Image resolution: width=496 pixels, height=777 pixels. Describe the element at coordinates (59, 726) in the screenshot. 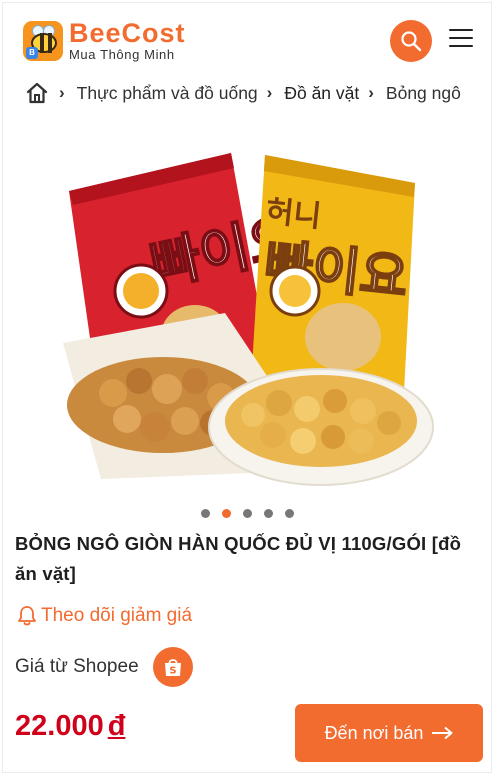

I see `price-value: 22.000` at that location.